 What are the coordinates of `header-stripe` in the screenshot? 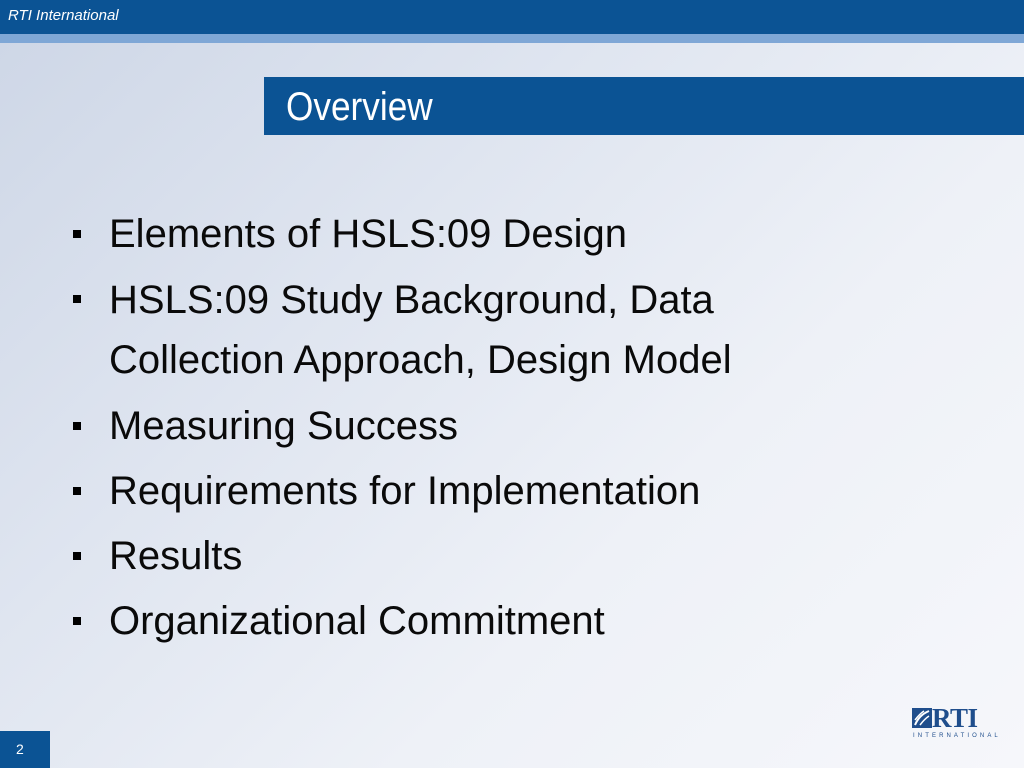 It's located at (512, 38).